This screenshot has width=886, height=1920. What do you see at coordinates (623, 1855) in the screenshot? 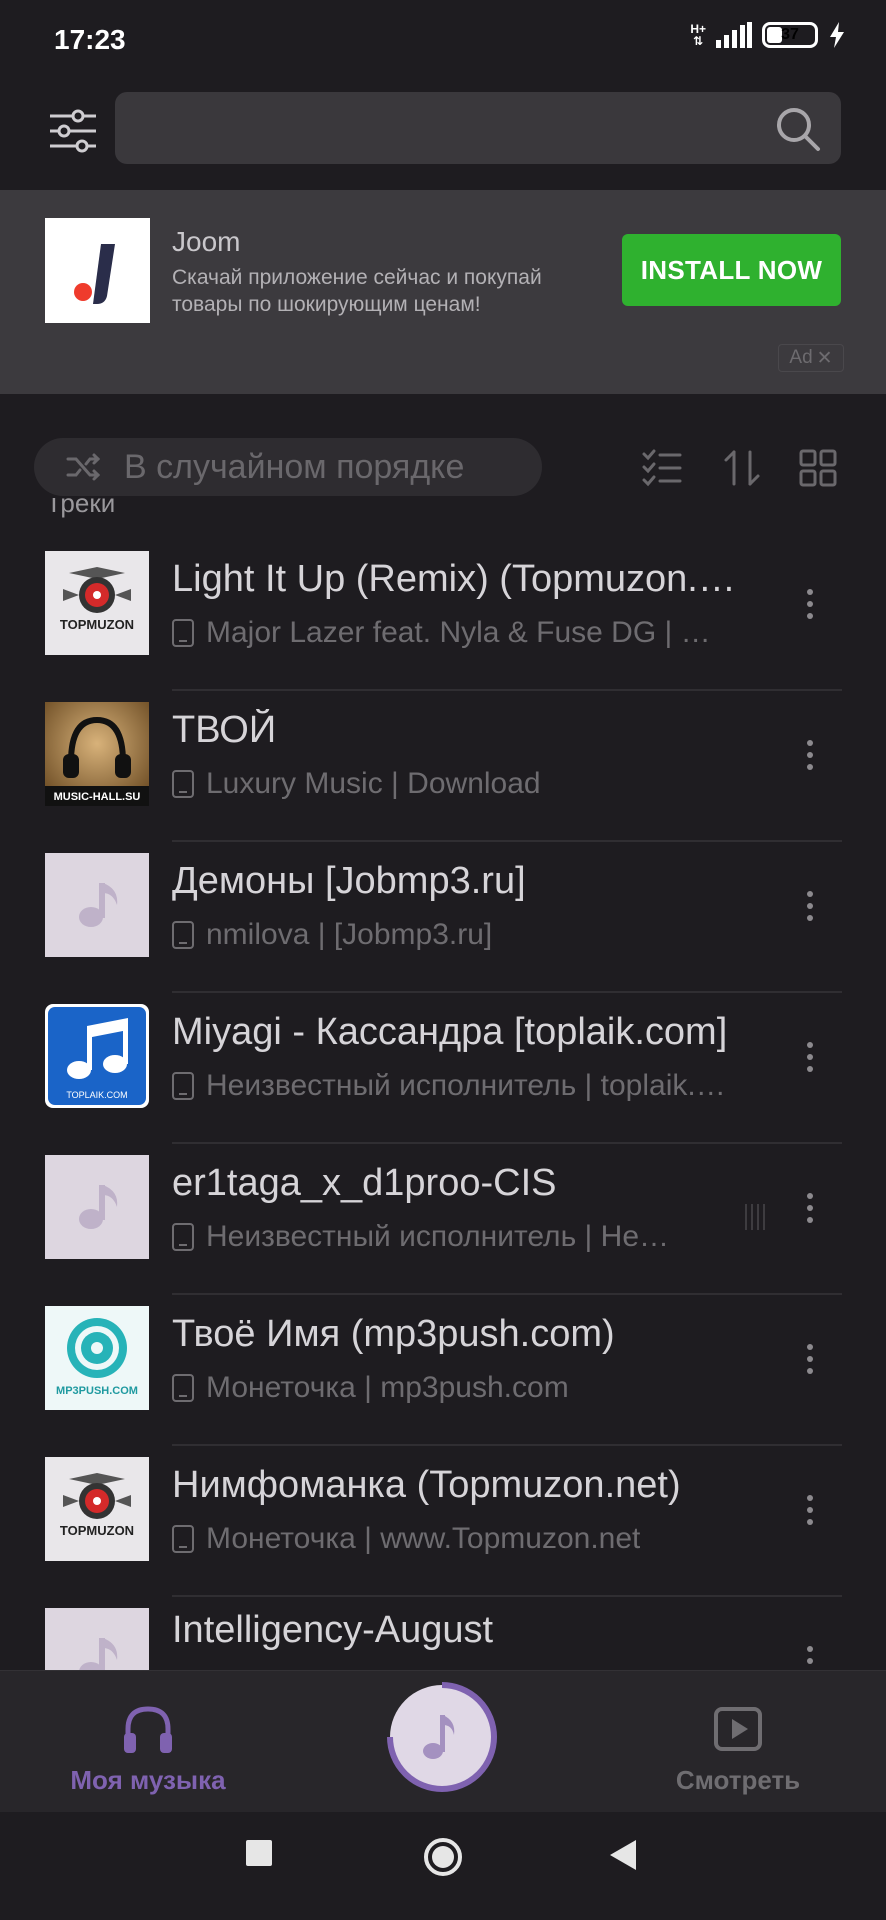
I see `back-icon` at bounding box center [623, 1855].